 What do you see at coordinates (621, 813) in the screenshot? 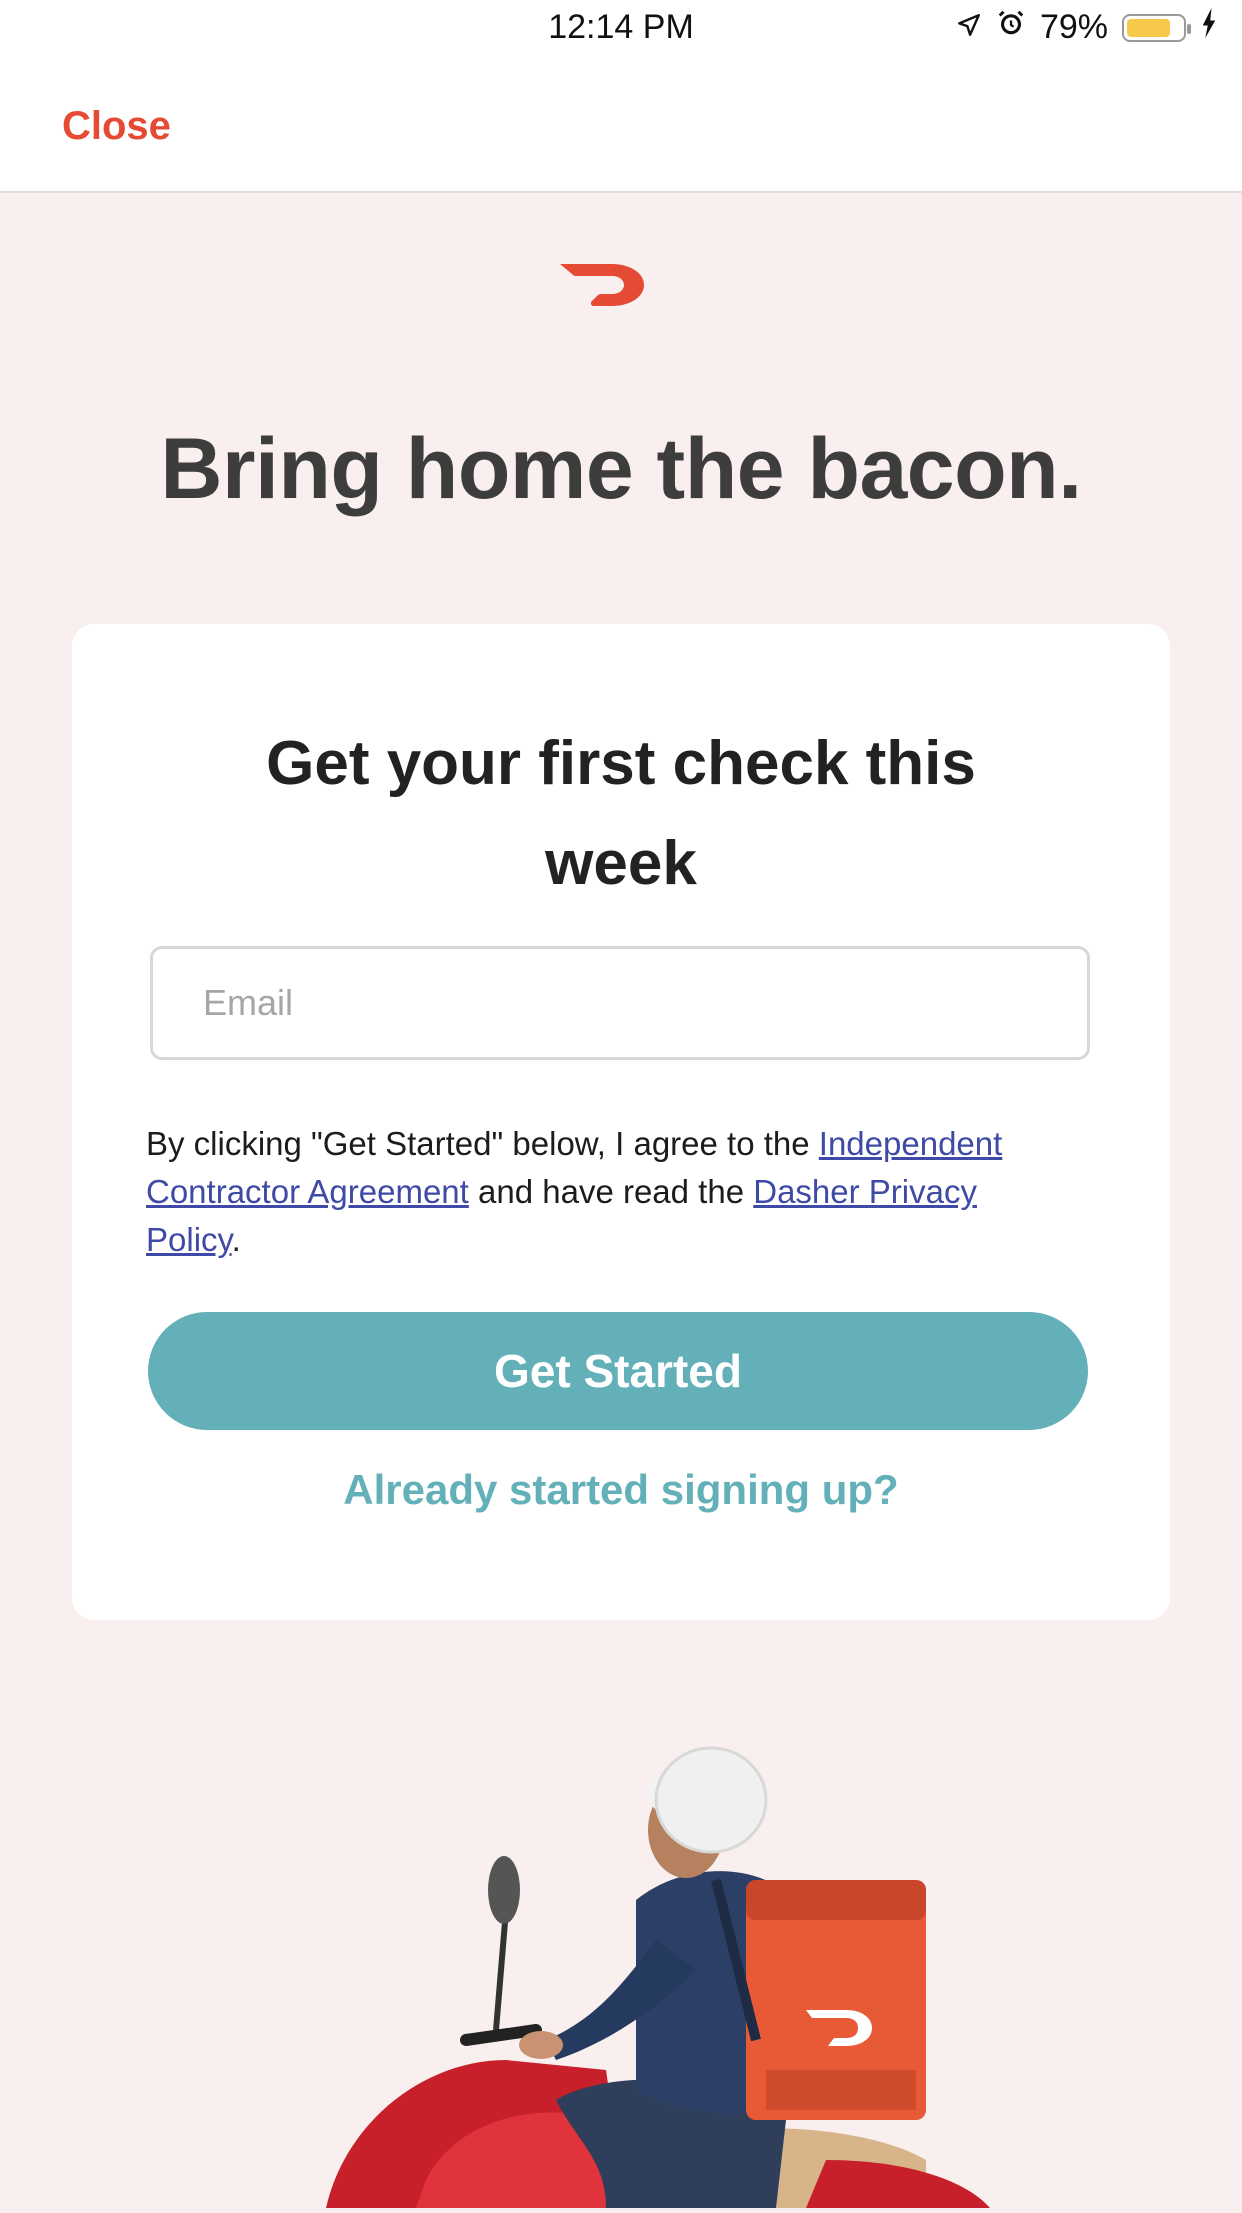
I see `card-title: Get your first check this week` at bounding box center [621, 813].